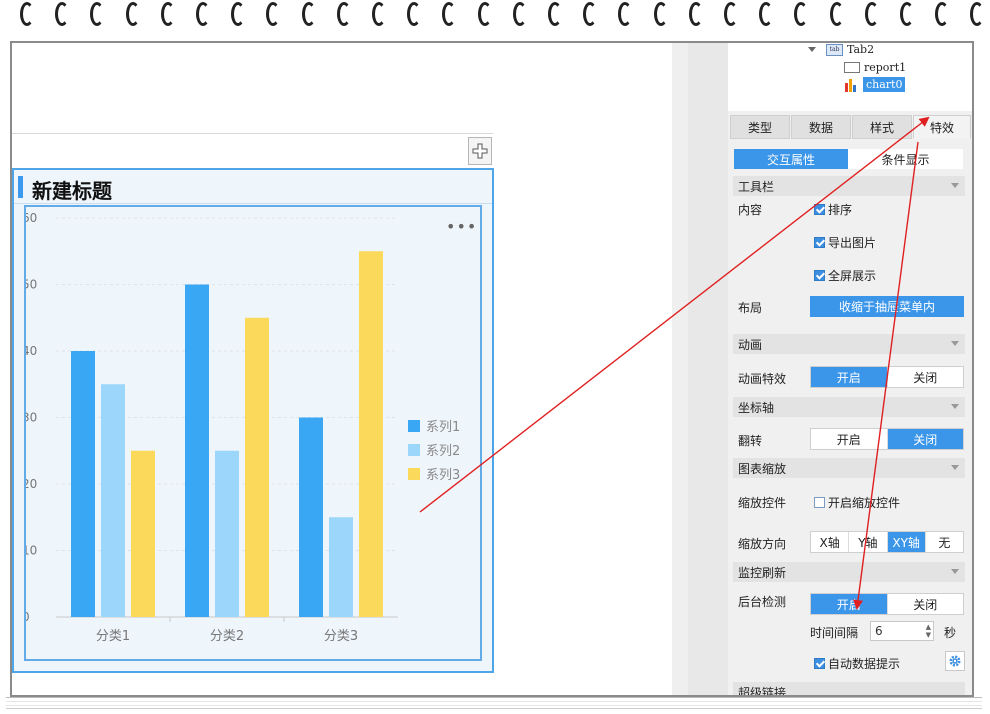  What do you see at coordinates (762, 602) in the screenshot?
I see `background-check-label: 后台检测` at bounding box center [762, 602].